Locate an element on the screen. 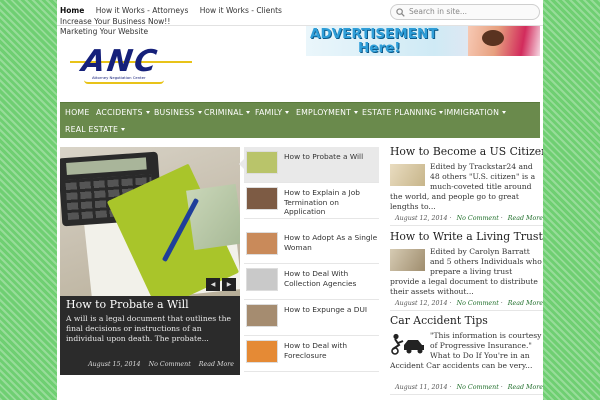 The width and height of the screenshot is (600, 400). advertisement-banner: ADVERTISEMENT Here! is located at coordinates (423, 41).